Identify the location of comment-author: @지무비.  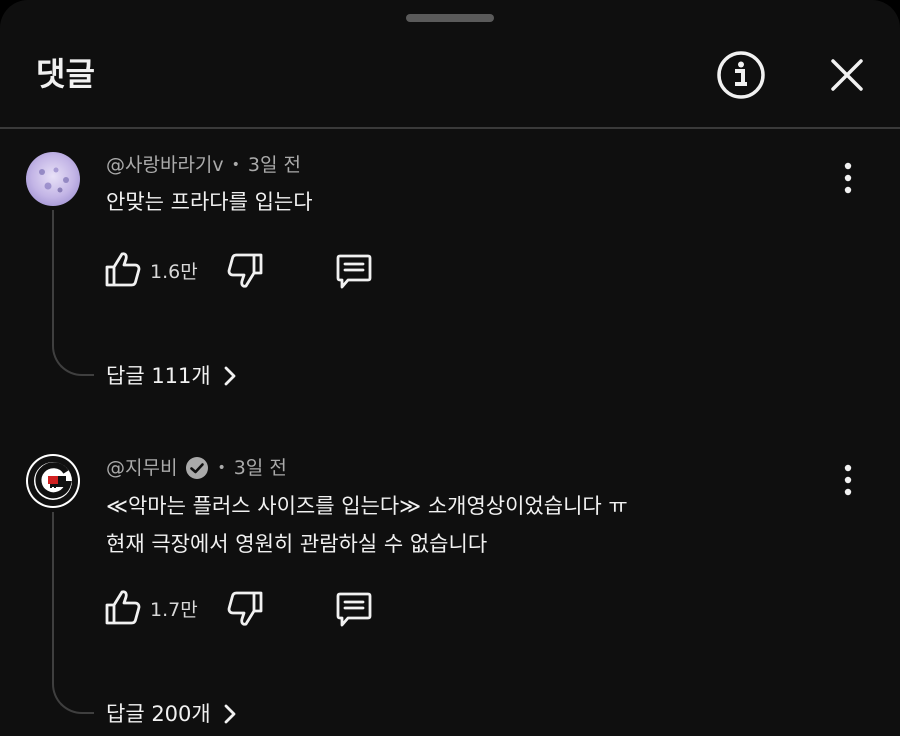
(141, 468).